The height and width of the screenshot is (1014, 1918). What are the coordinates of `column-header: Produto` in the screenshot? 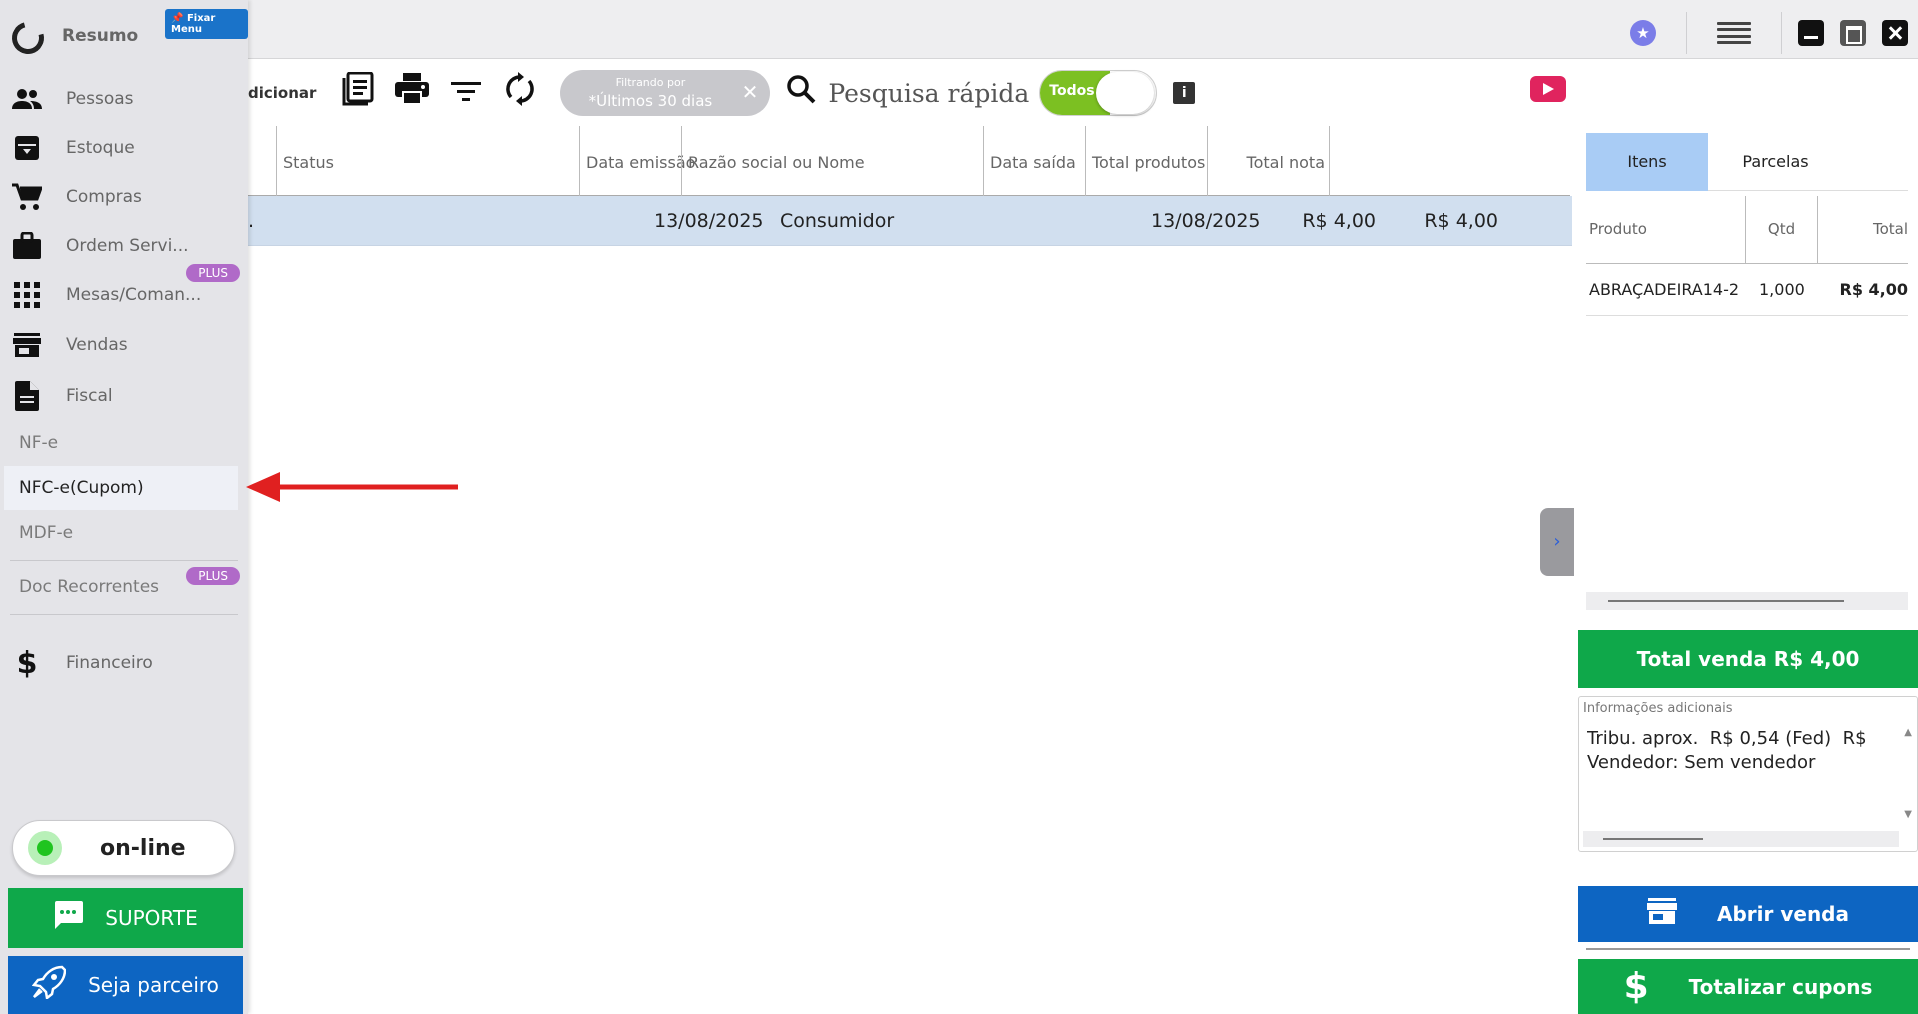 It's located at (1618, 230).